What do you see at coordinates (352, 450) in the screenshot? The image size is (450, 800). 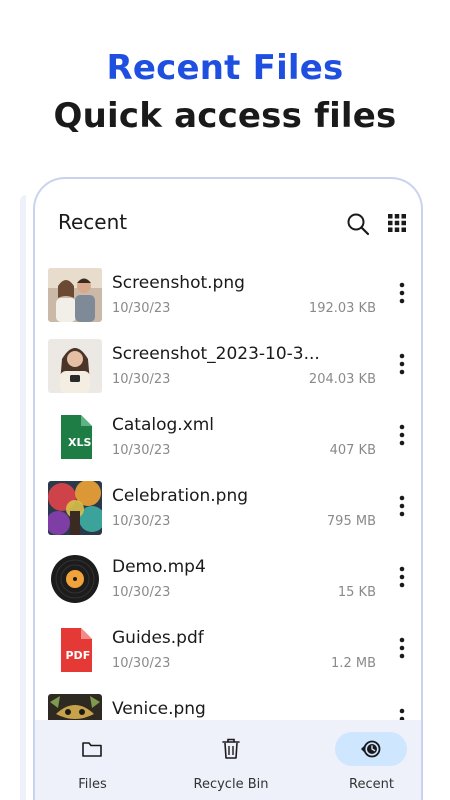 I see `file-size: 407 KB` at bounding box center [352, 450].